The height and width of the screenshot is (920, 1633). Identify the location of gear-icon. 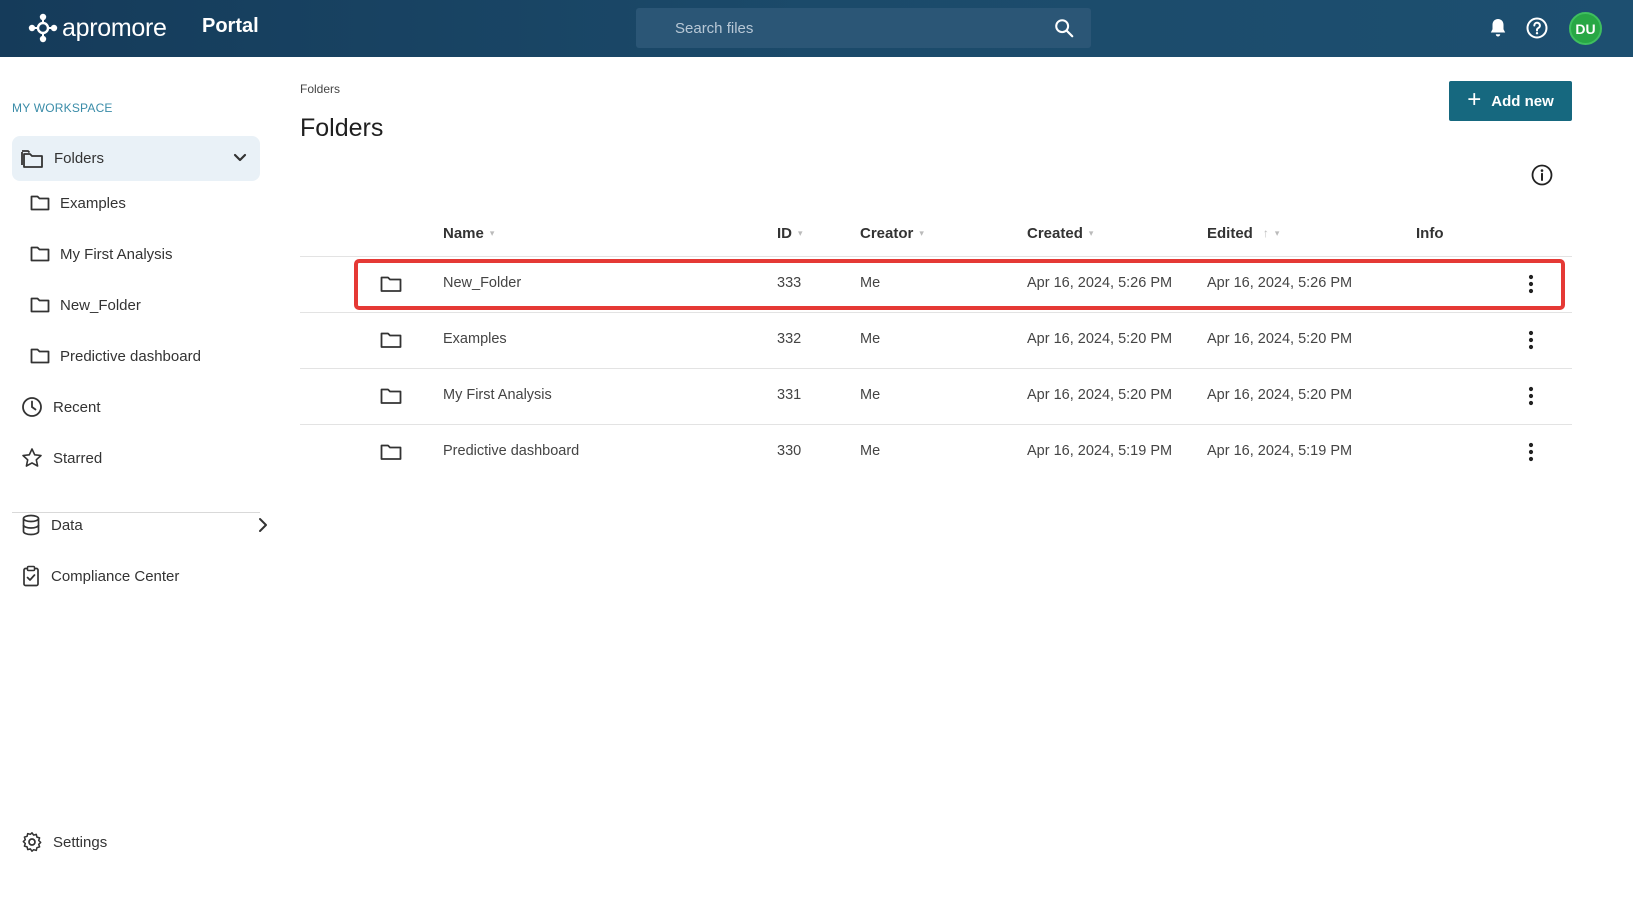
(32, 842).